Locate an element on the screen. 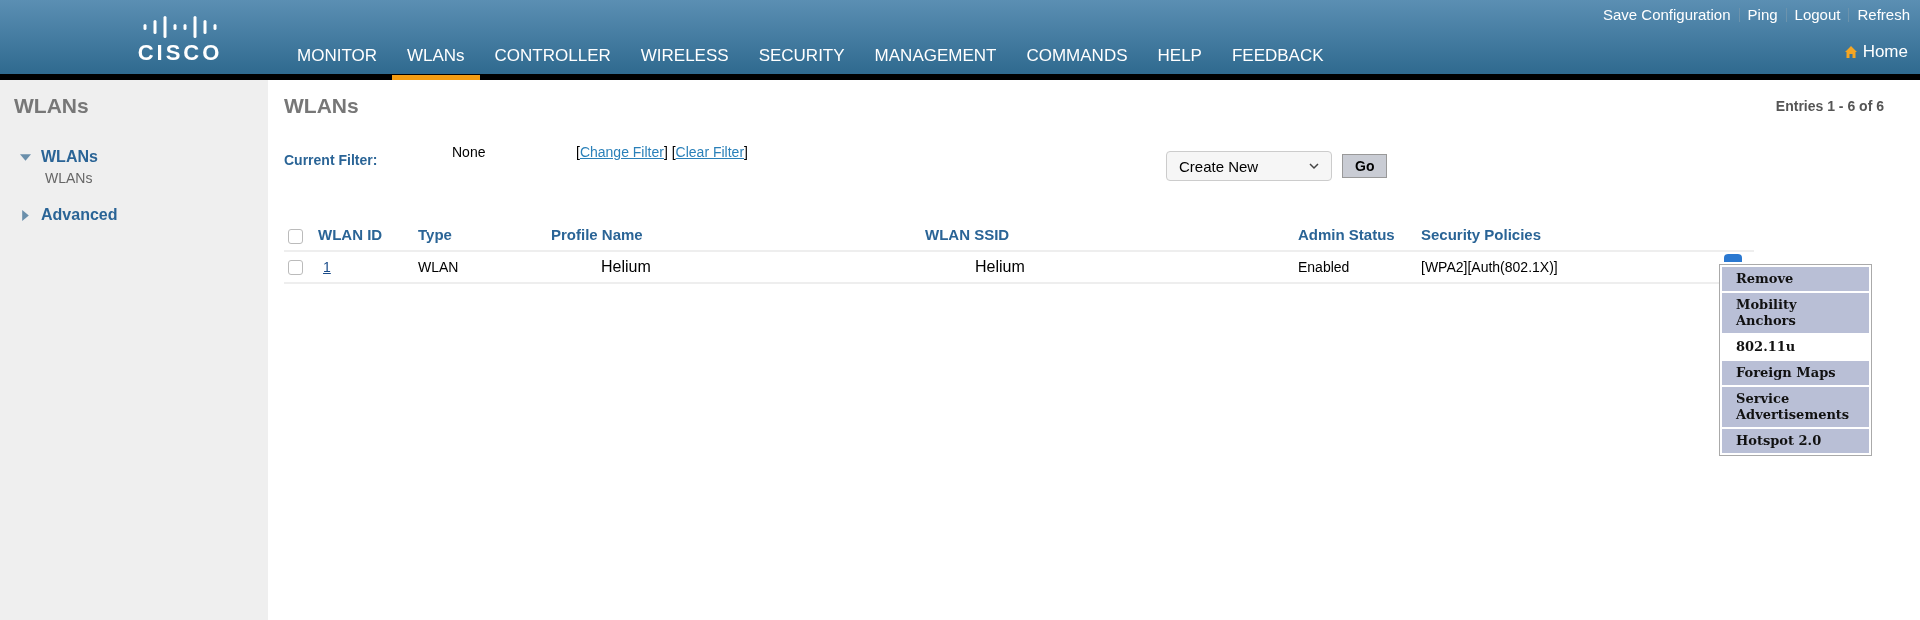  header-link: Ping is located at coordinates (1762, 14).